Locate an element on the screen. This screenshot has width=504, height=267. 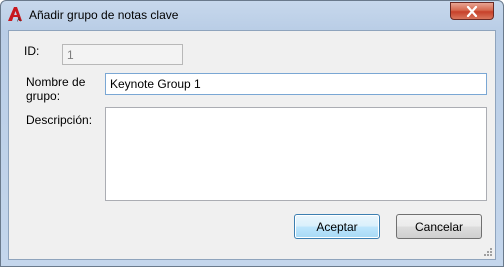
window-title: Añadir grupo de notas clave is located at coordinates (104, 15).